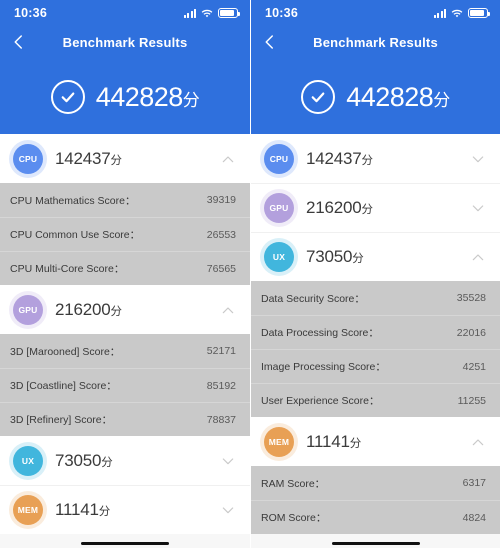  I want to click on subscore-label: ROM Score：, so click(294, 518).